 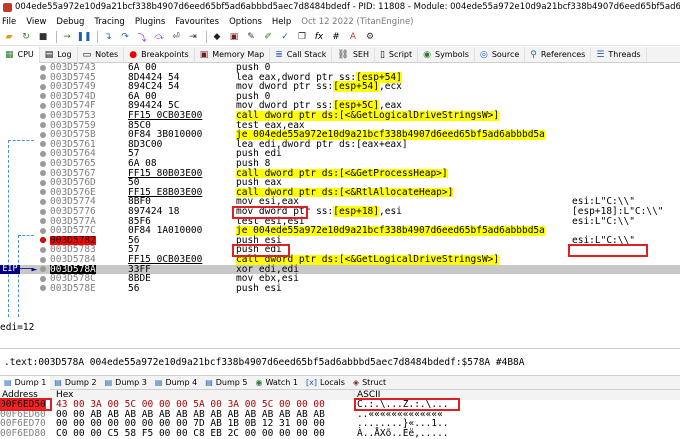 I want to click on app-icon, so click(x=7, y=7).